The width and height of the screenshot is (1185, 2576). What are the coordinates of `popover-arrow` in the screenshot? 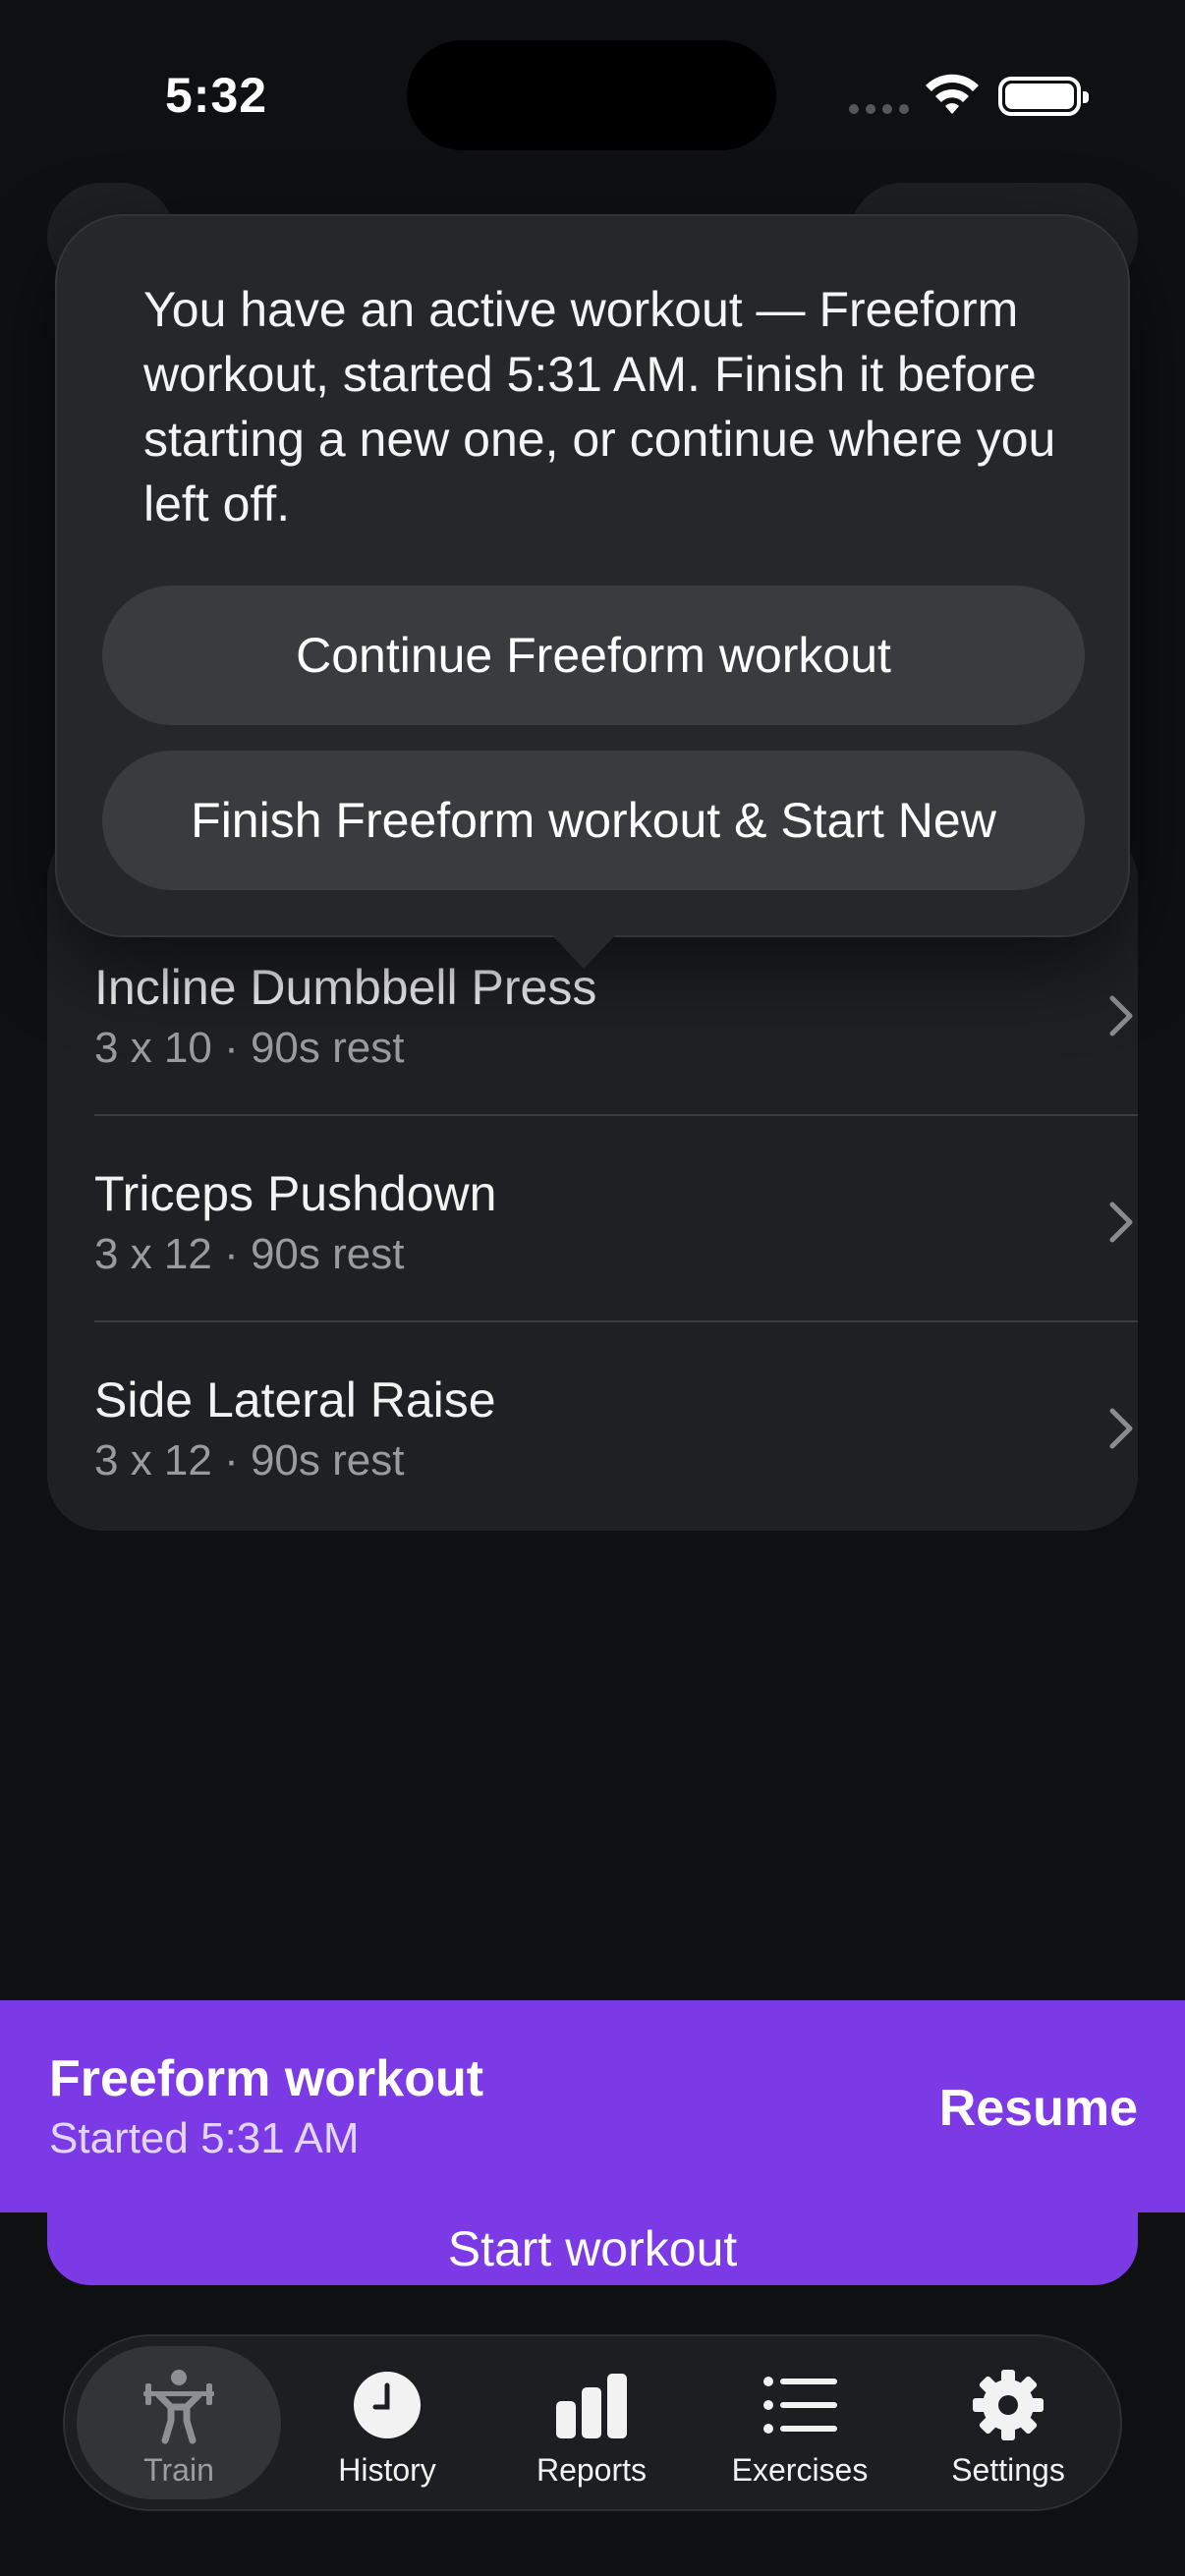 It's located at (583, 951).